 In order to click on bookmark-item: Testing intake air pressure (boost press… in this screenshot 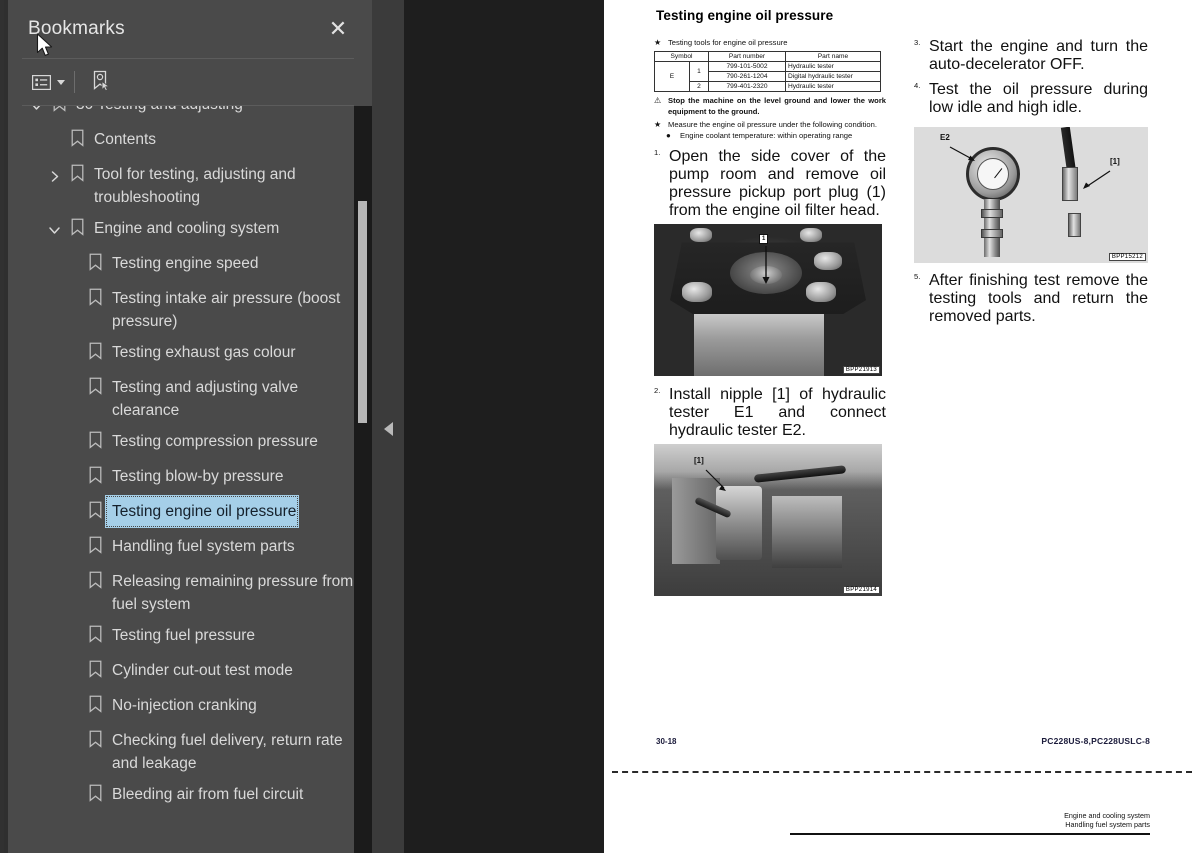, I will do `click(191, 310)`.